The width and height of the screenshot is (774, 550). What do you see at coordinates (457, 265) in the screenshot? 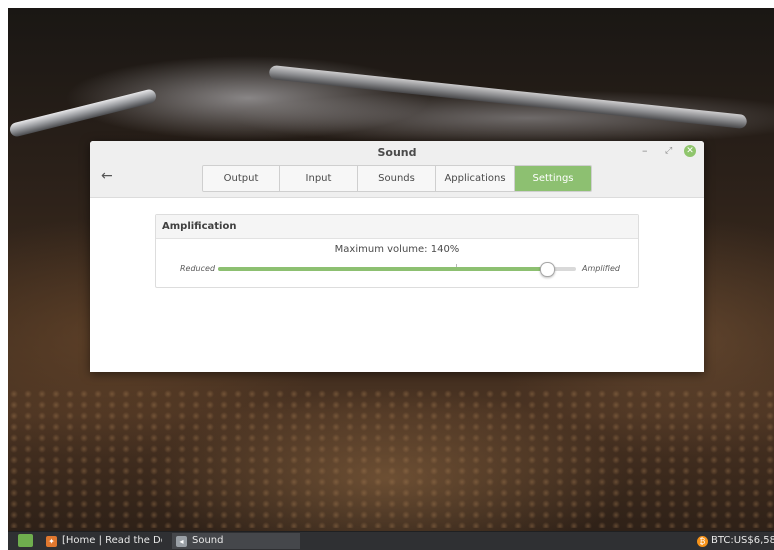
I see `slider-100-mark` at bounding box center [457, 265].